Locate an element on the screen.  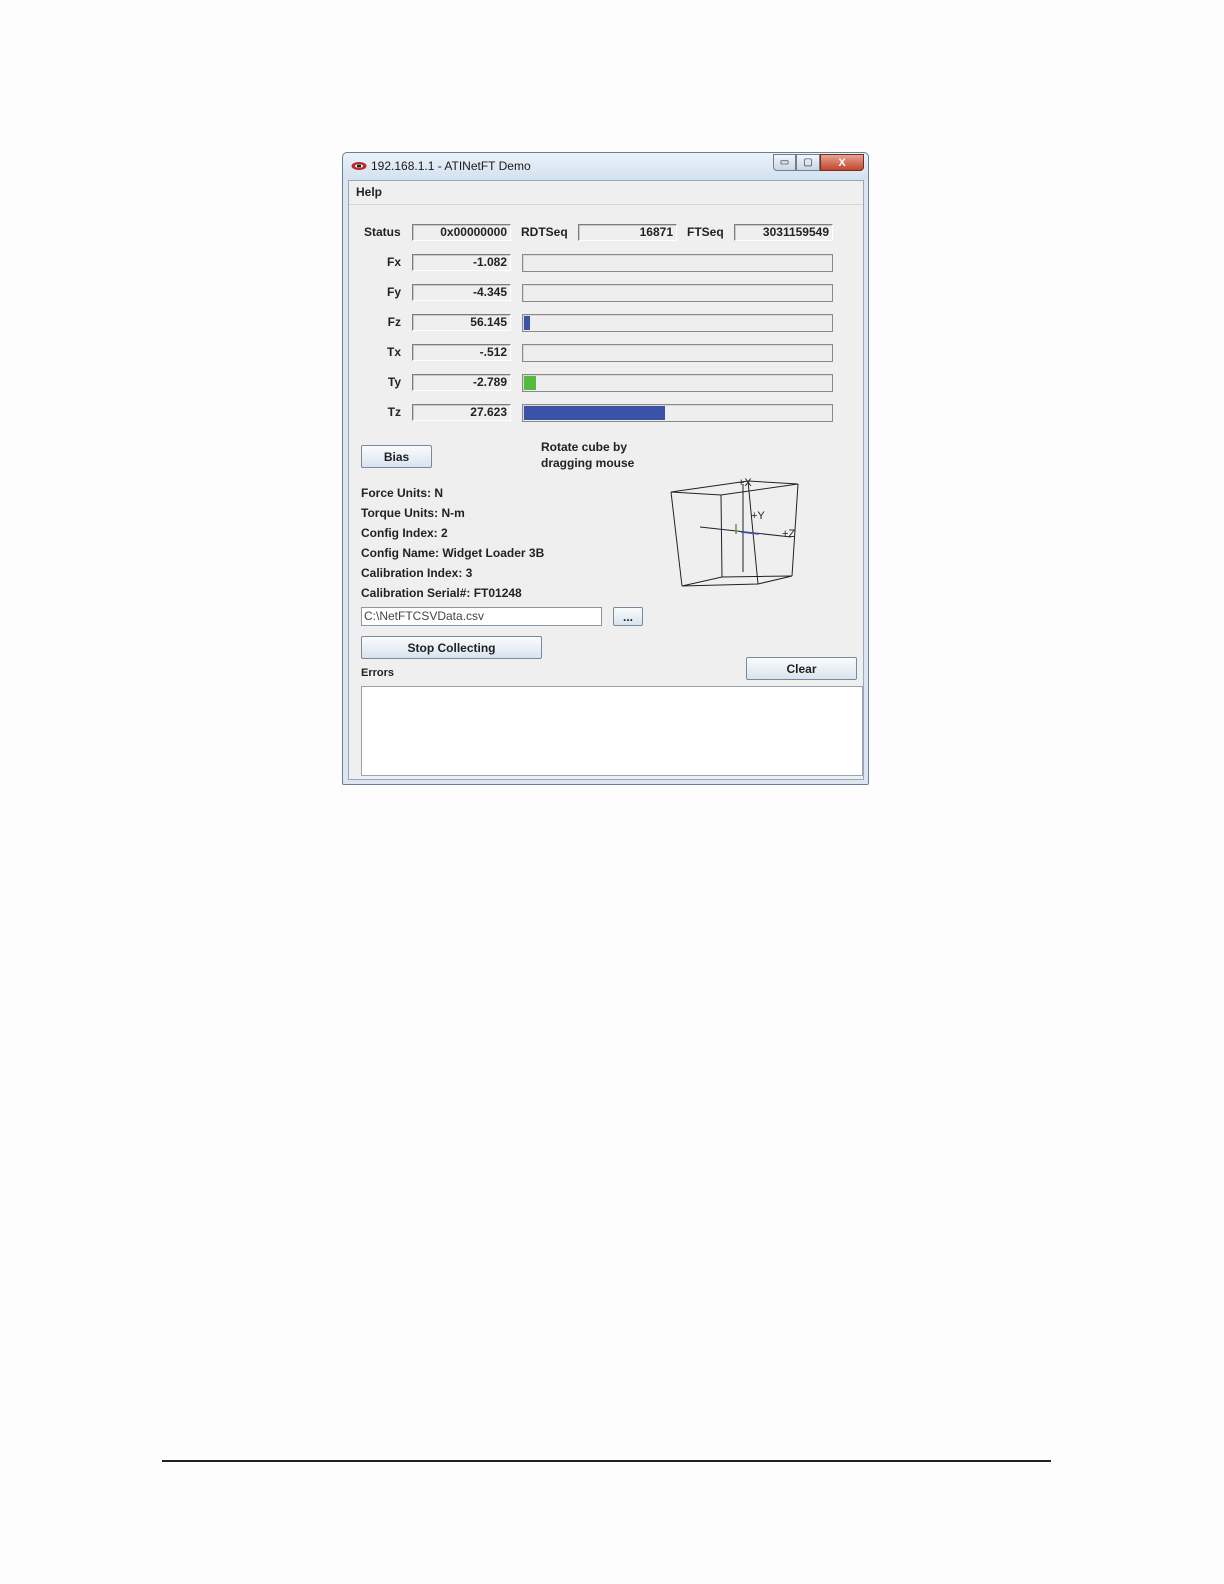
ty-label: Ty is located at coordinates (394, 382).